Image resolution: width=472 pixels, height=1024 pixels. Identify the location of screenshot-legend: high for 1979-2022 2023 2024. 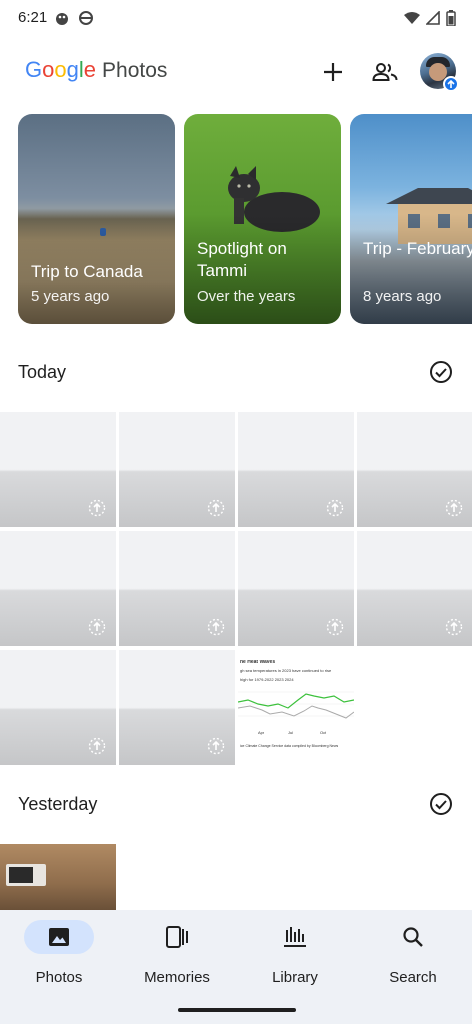
(267, 679).